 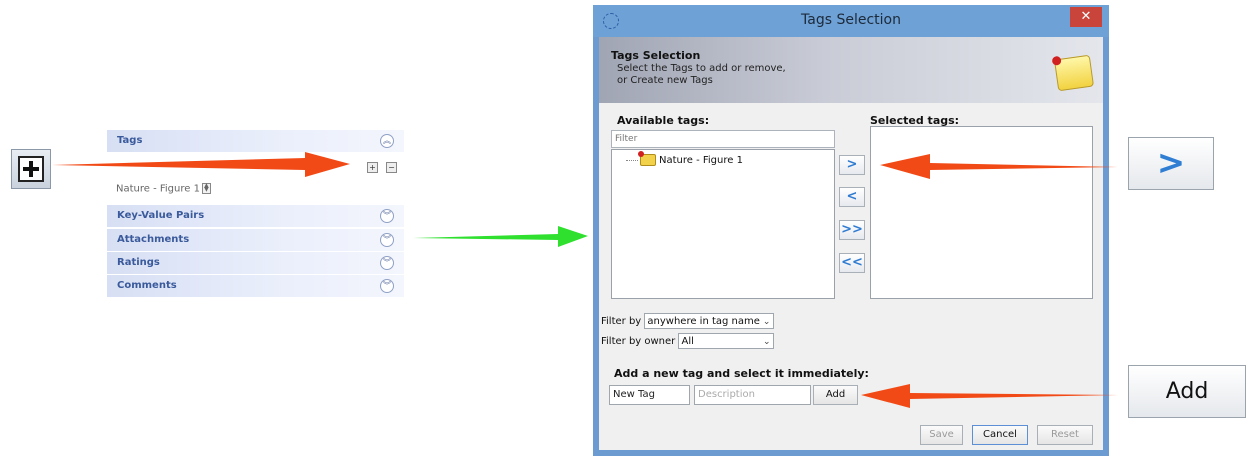 I want to click on arrow-red-add-icon, so click(x=201, y=164).